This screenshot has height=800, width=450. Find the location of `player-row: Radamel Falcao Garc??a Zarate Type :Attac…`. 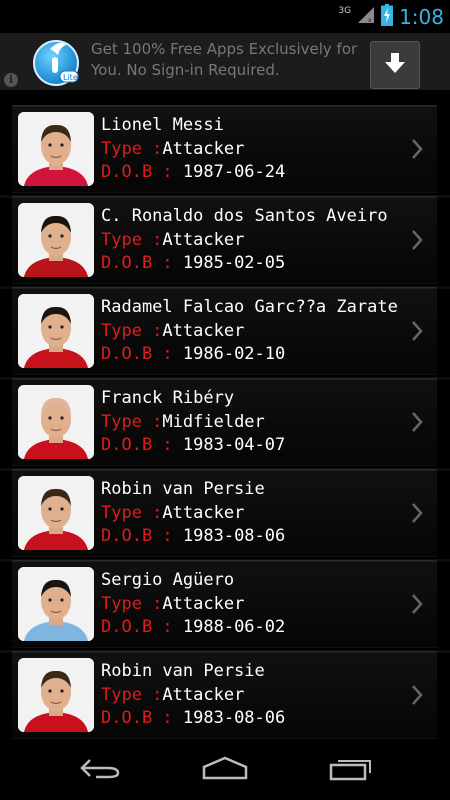

player-row: Radamel Falcao Garc??a Zarate Type :Attac… is located at coordinates (225, 333).